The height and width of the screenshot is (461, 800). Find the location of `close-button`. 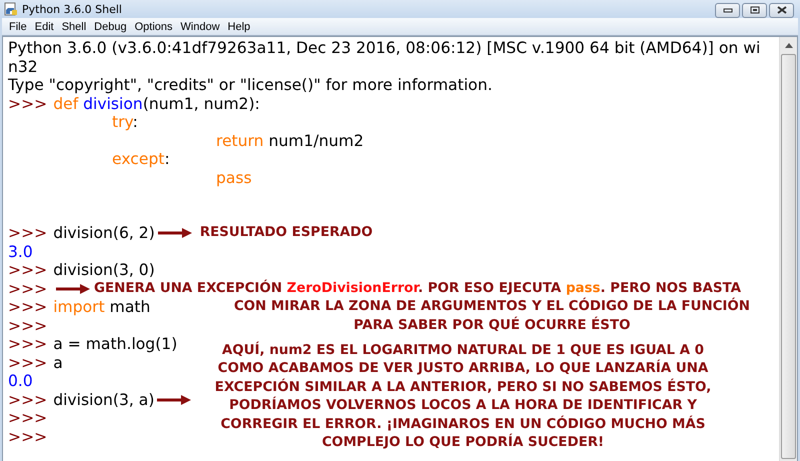

close-button is located at coordinates (781, 10).